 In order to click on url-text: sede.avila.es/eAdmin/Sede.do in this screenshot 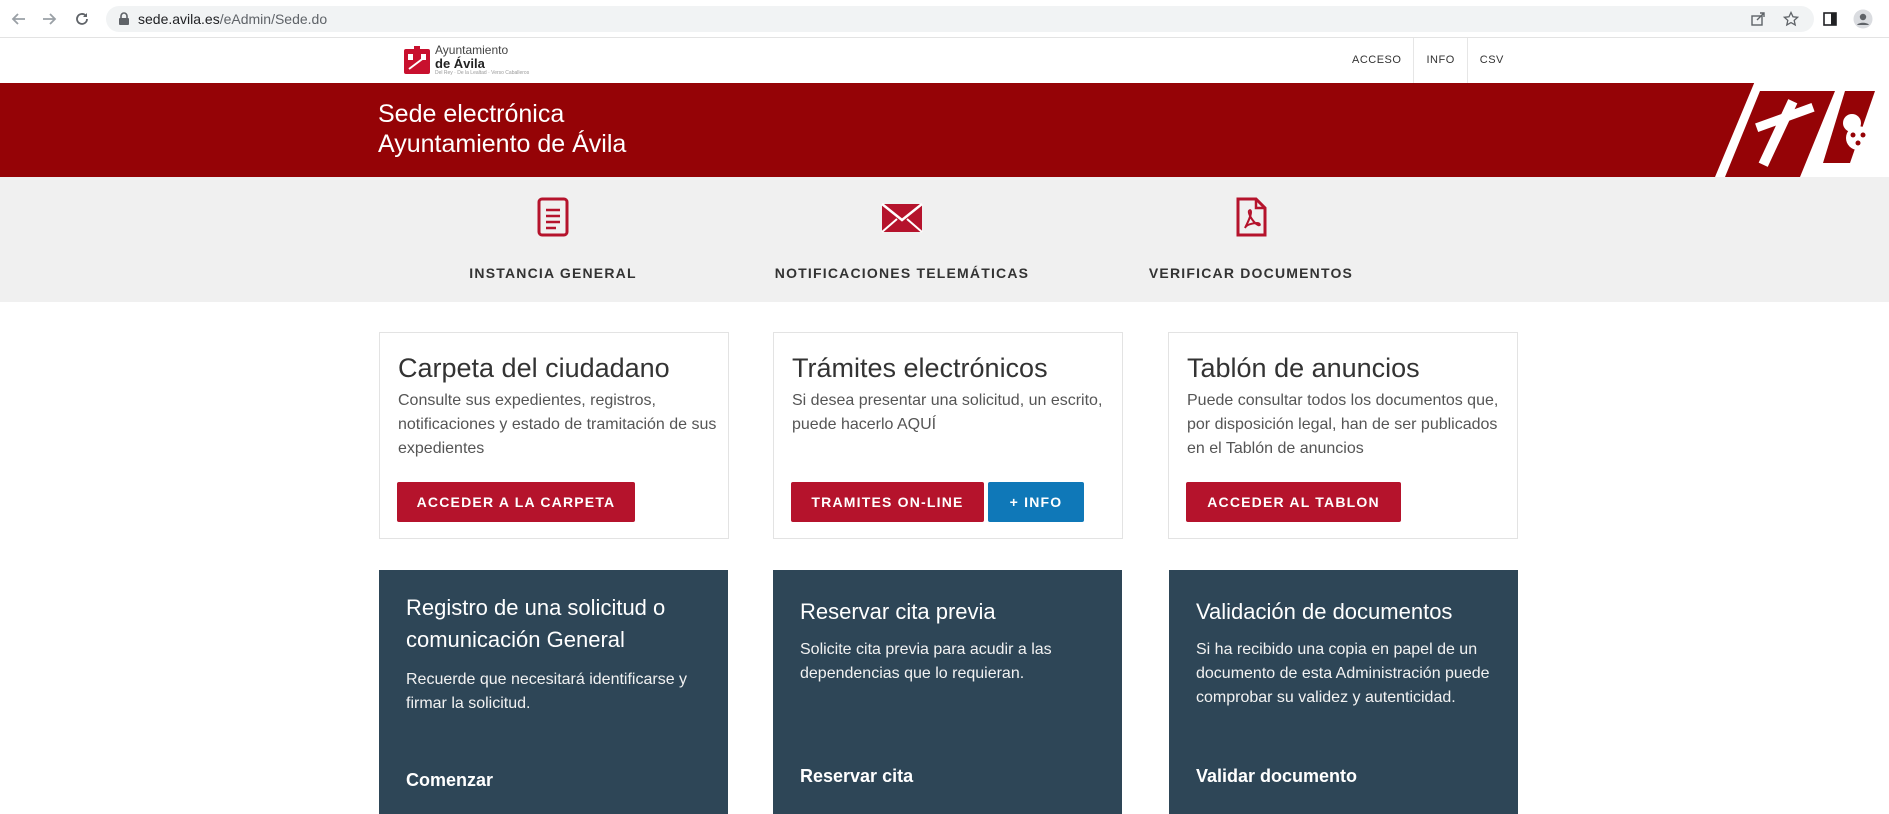, I will do `click(233, 19)`.